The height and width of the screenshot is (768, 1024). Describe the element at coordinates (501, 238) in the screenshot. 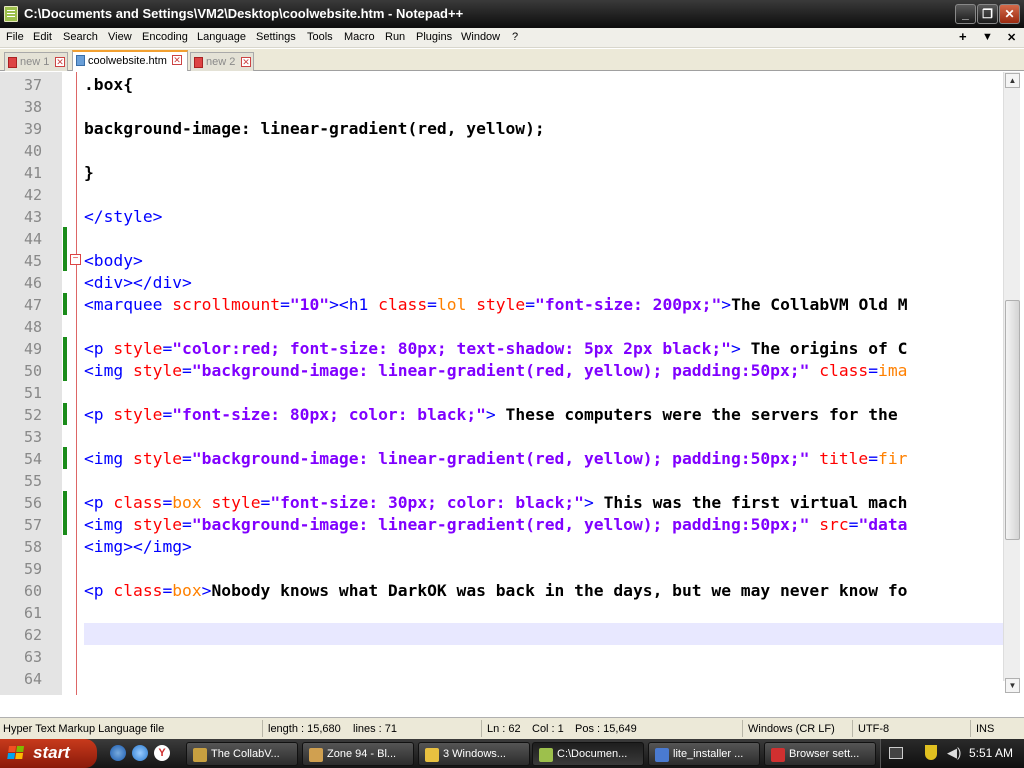

I see `code-line: 44` at that location.